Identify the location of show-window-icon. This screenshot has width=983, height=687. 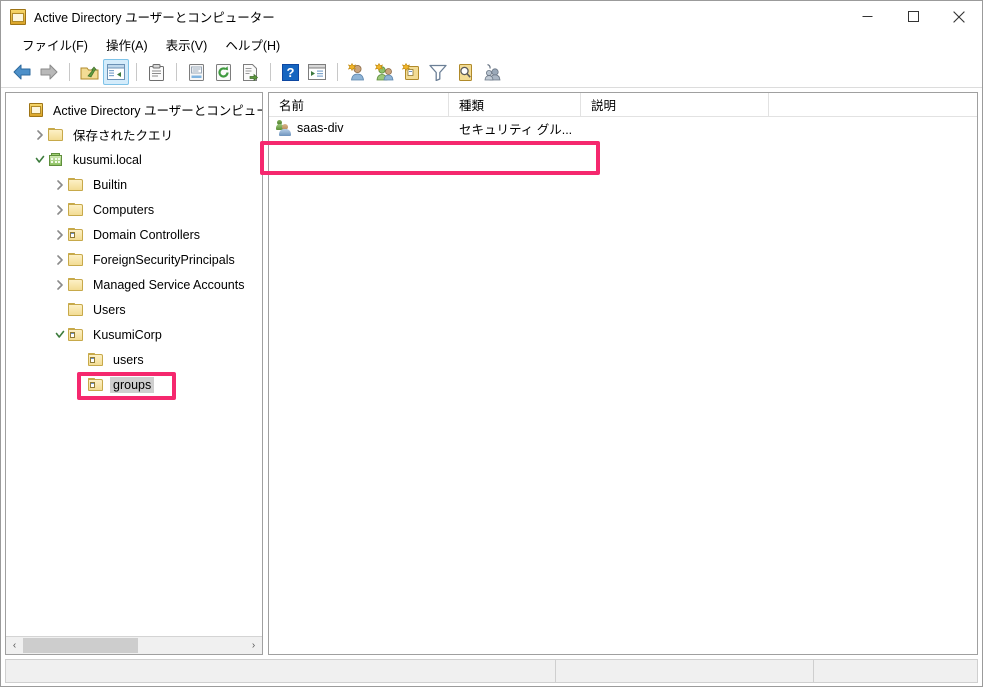
(317, 72).